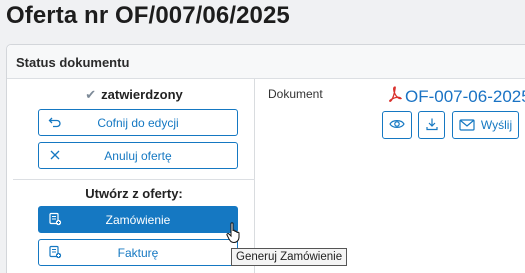 This screenshot has height=273, width=525. What do you see at coordinates (55, 122) in the screenshot?
I see `undo-icon` at bounding box center [55, 122].